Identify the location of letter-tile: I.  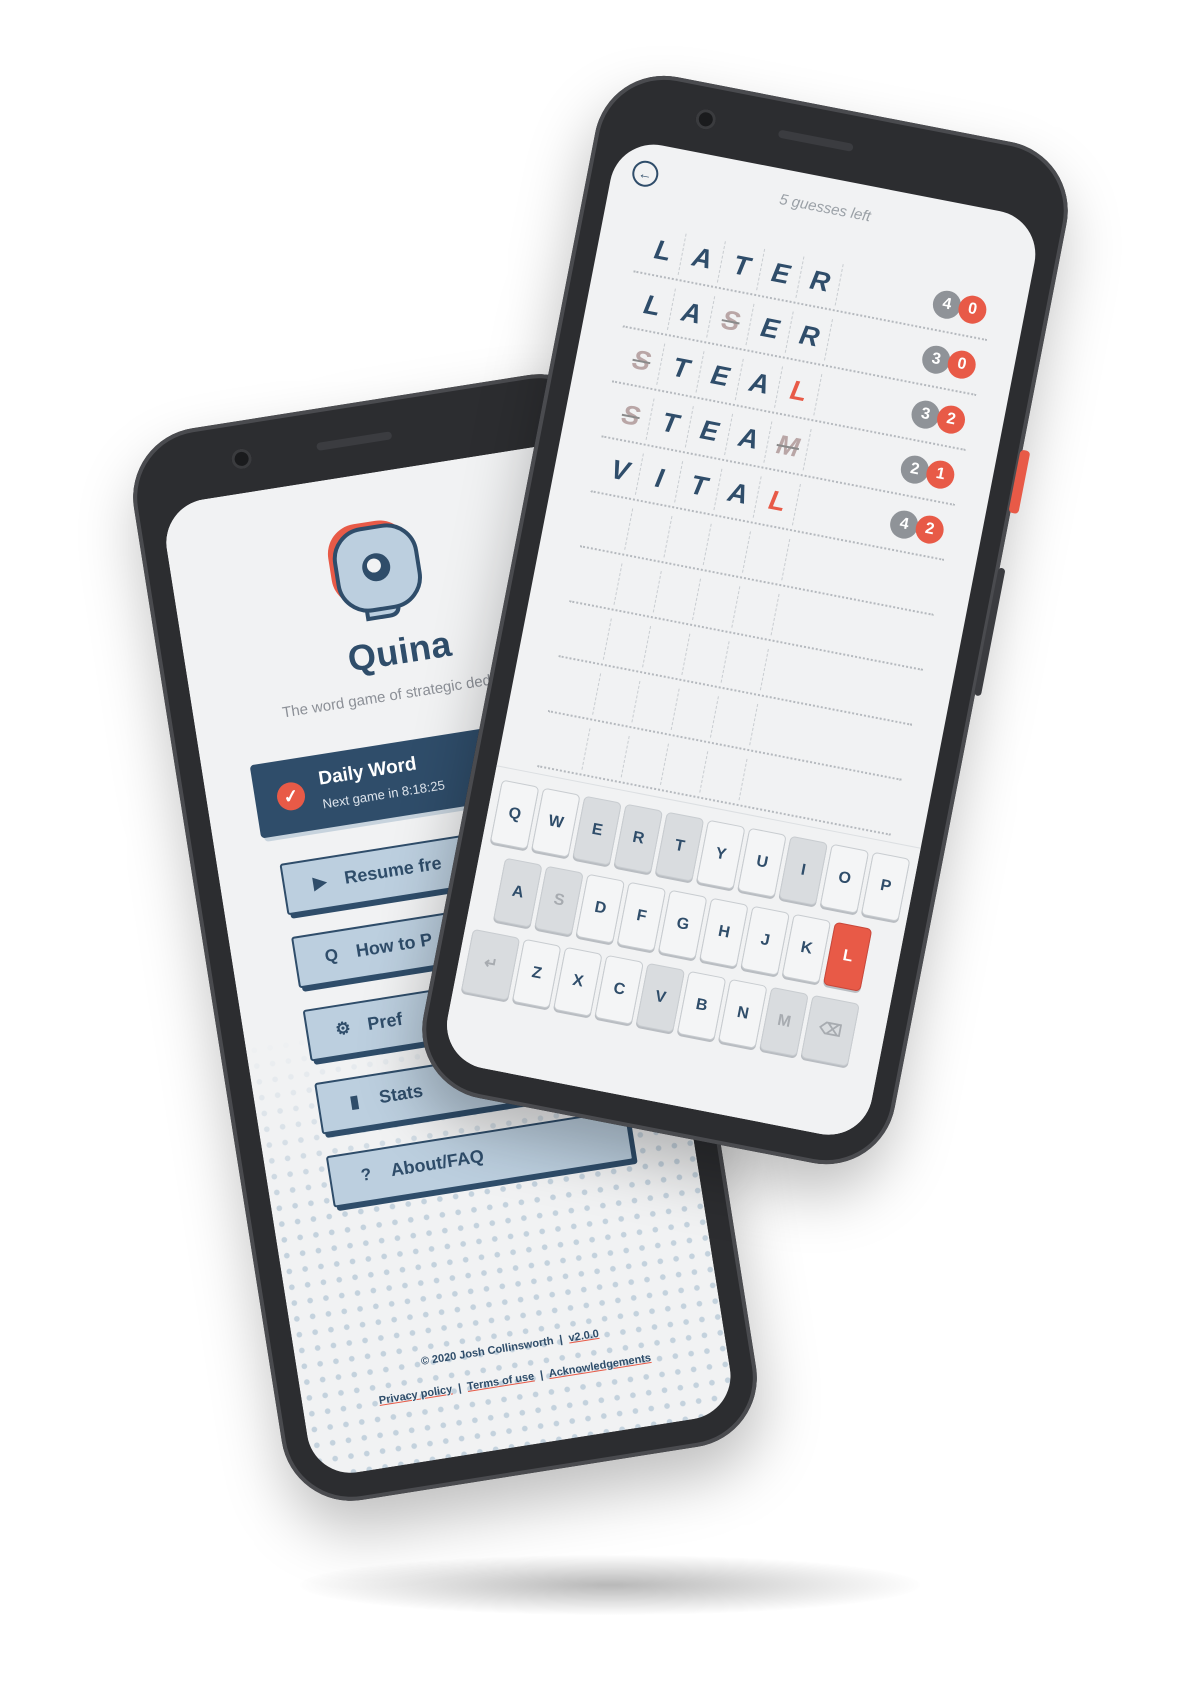
(660, 478).